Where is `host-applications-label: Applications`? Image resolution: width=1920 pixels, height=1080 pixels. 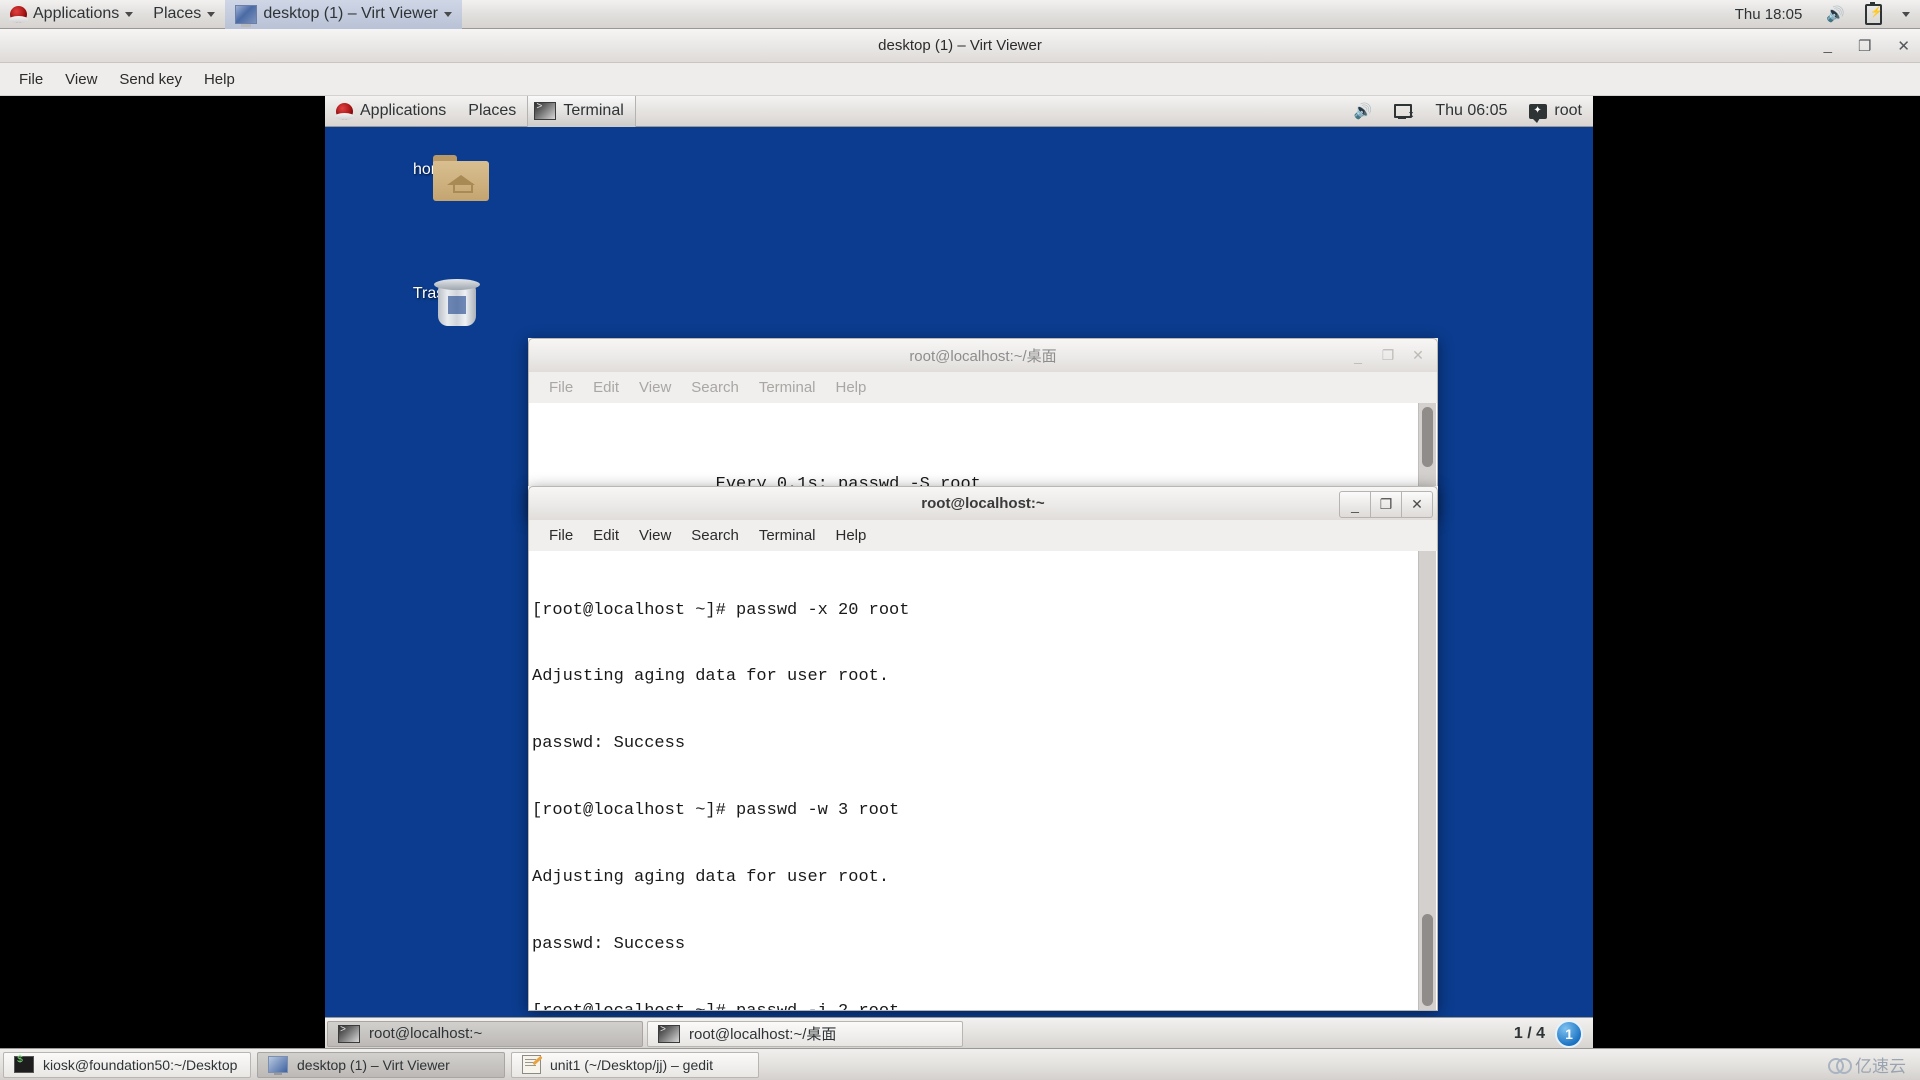 host-applications-label: Applications is located at coordinates (76, 13).